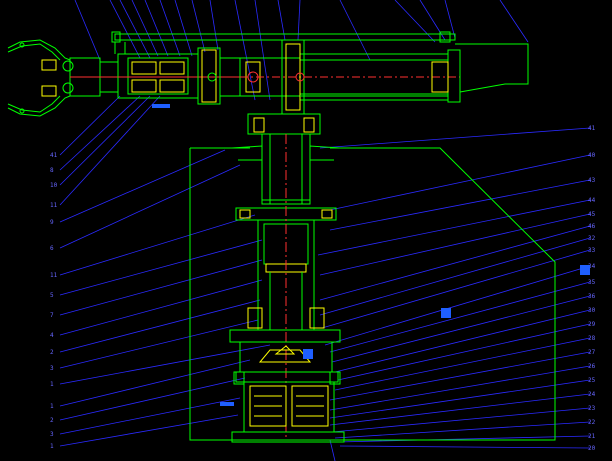 The width and height of the screenshot is (612, 461). What do you see at coordinates (592, 200) in the screenshot?
I see `balloon-label: 44` at bounding box center [592, 200].